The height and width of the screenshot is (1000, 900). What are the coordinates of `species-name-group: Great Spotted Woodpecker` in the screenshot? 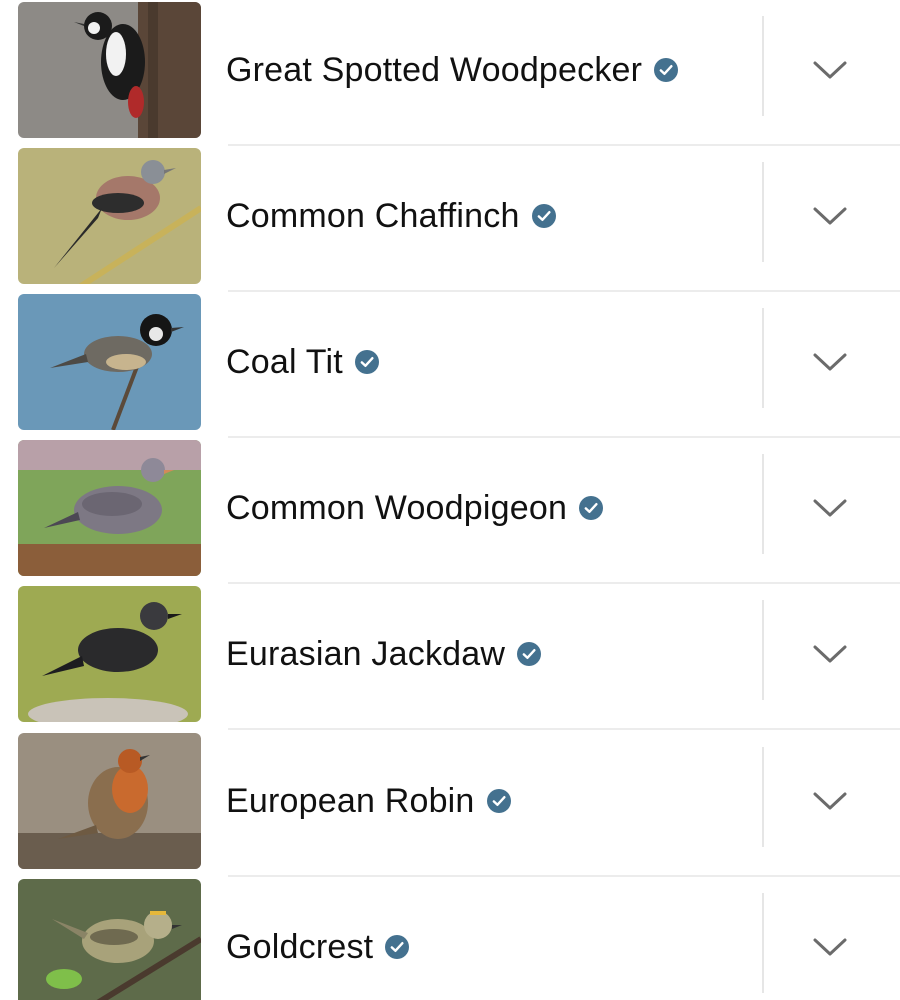 It's located at (452, 70).